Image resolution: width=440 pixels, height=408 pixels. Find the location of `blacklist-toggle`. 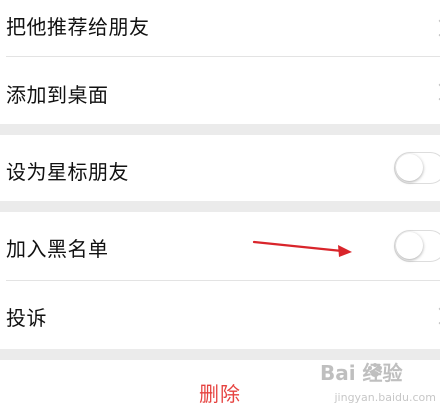

blacklist-toggle is located at coordinates (417, 246).